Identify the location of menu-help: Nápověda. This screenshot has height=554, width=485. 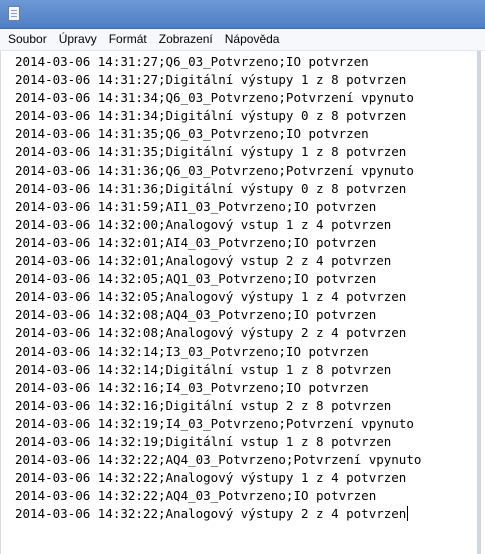
(252, 39).